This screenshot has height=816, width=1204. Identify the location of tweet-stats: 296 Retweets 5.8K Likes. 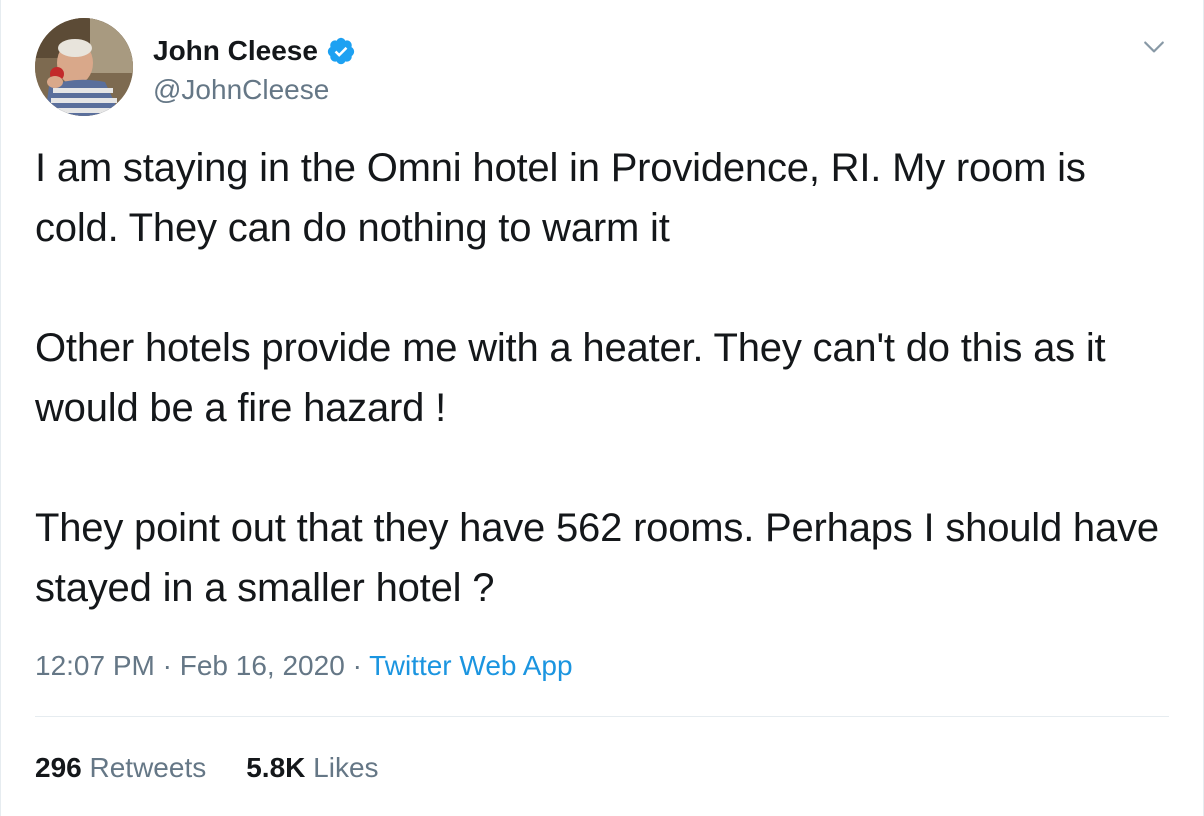
(207, 768).